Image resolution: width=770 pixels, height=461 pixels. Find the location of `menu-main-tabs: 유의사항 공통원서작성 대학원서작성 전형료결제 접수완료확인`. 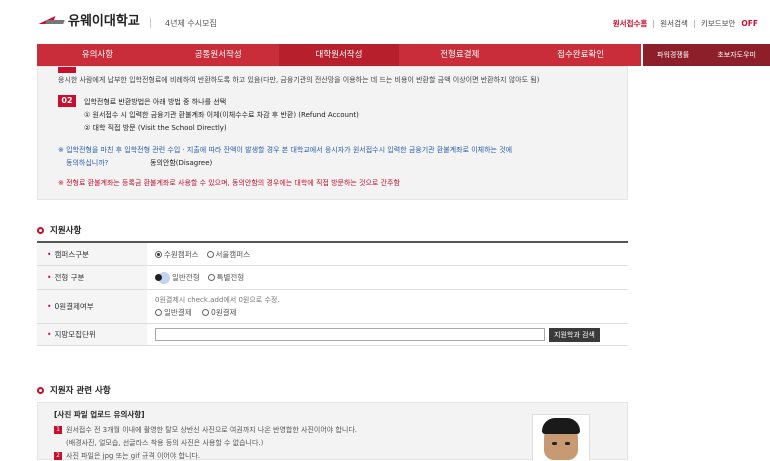

menu-main-tabs: 유의사항 공통원서작성 대학원서작성 전형료결제 접수완료확인 is located at coordinates (339, 57).